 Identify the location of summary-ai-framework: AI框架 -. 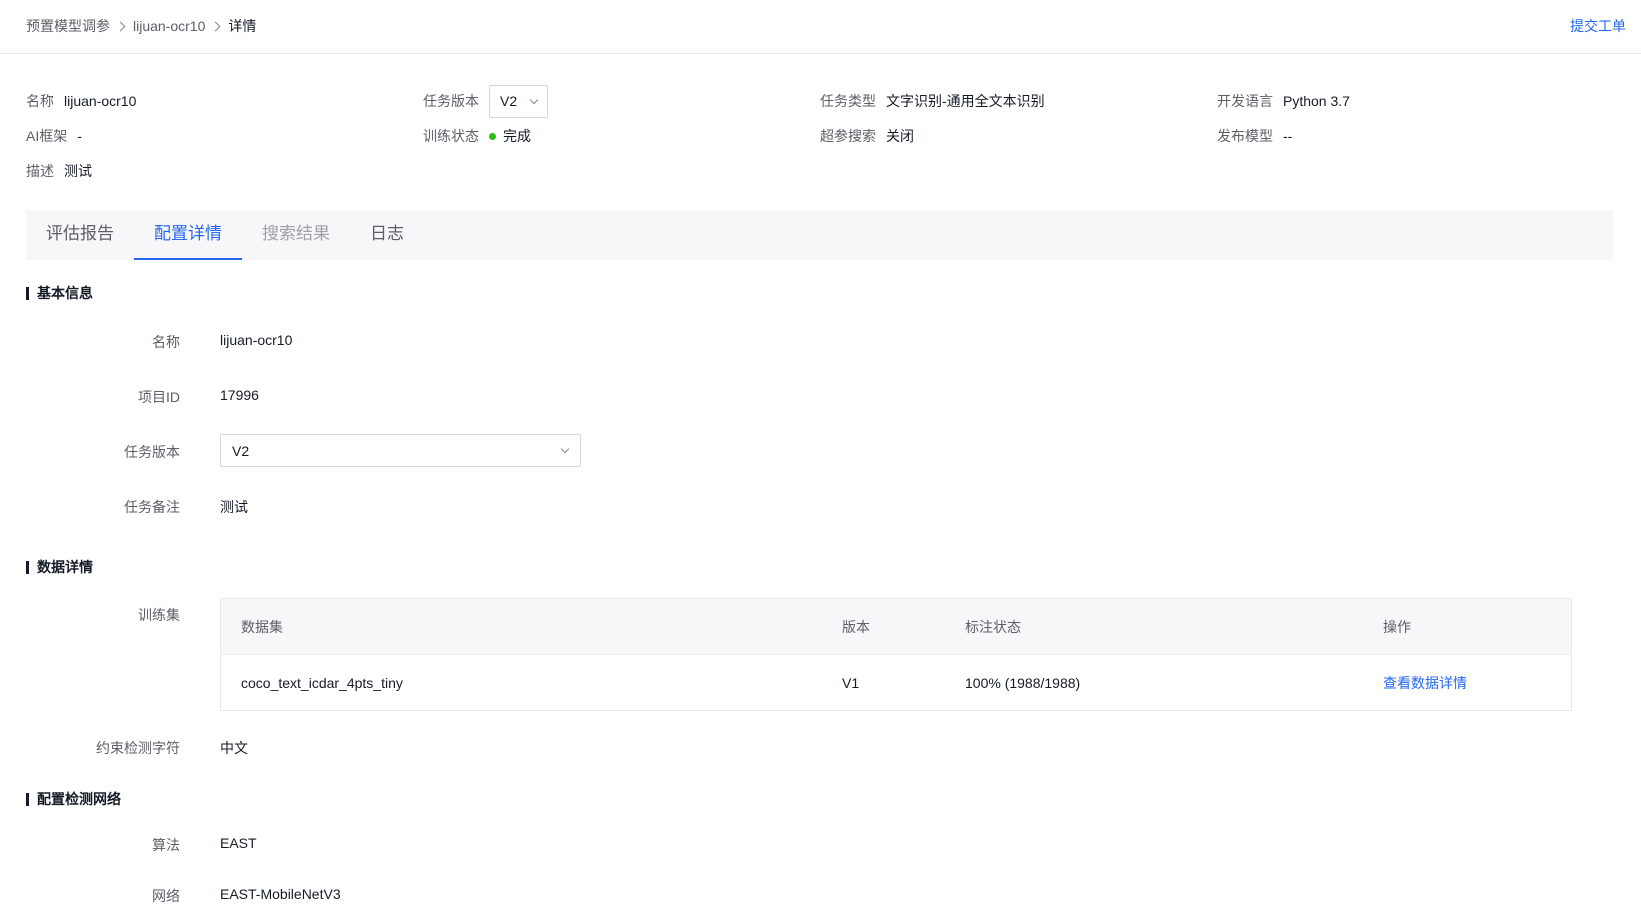
(54, 136).